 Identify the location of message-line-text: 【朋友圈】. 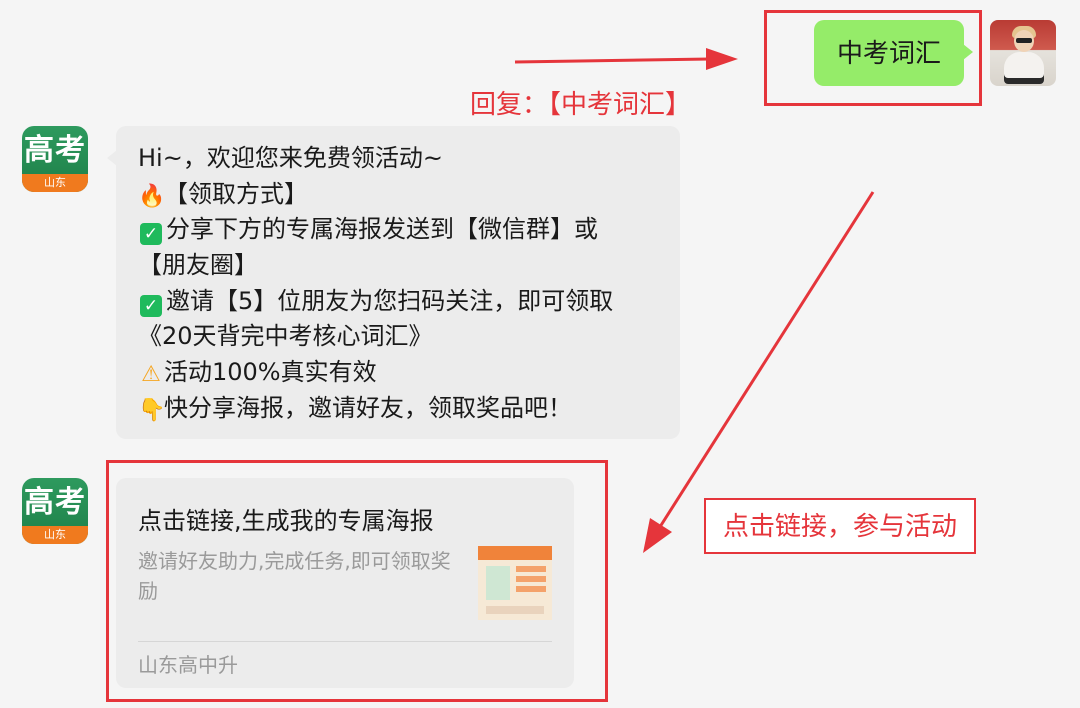
(198, 265).